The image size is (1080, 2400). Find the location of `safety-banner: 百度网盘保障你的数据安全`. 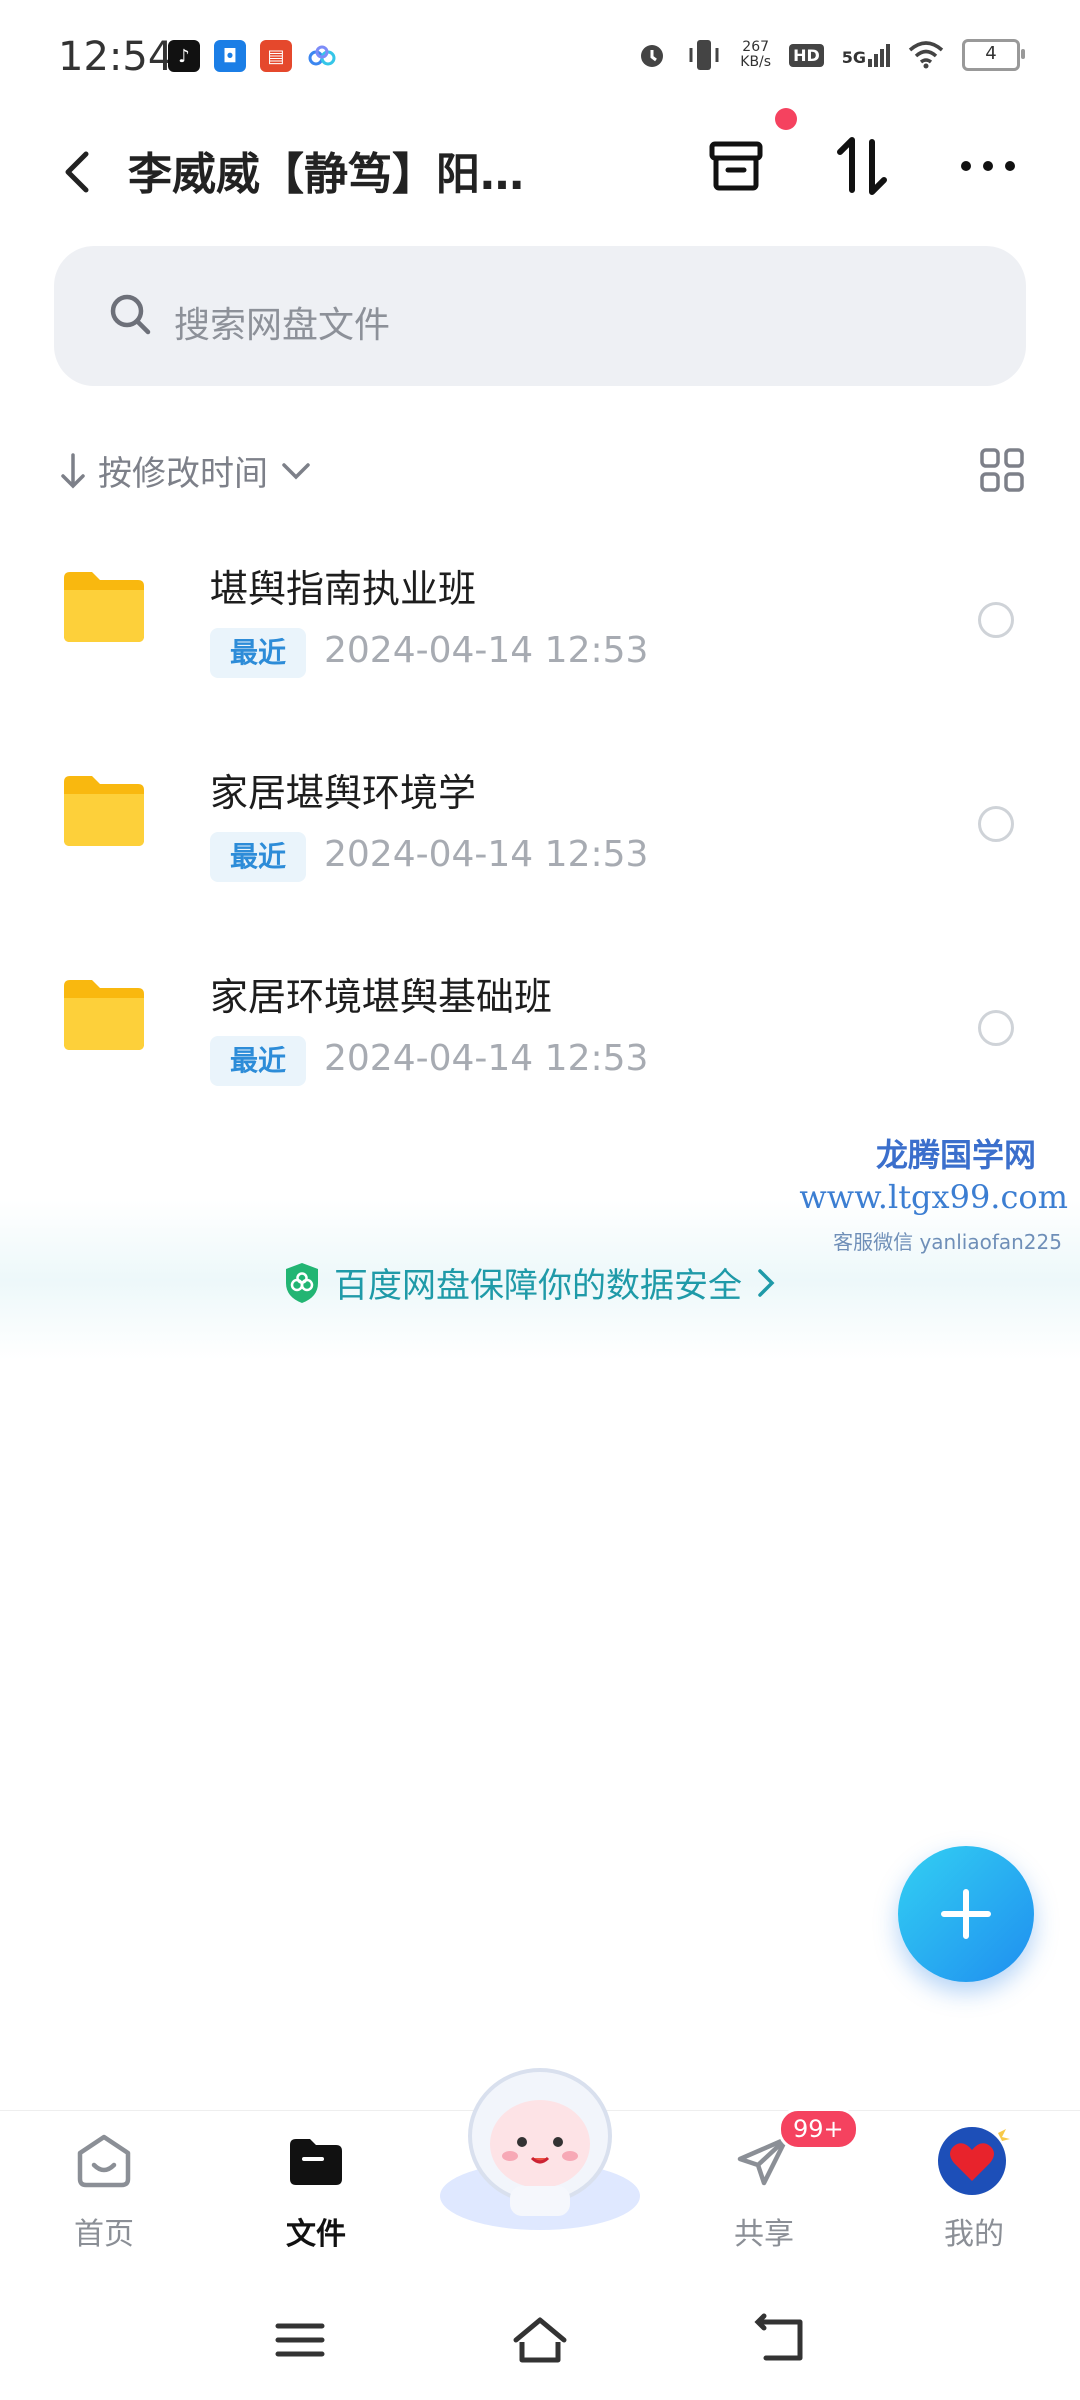

safety-banner: 百度网盘保障你的数据安全 is located at coordinates (530, 1282).